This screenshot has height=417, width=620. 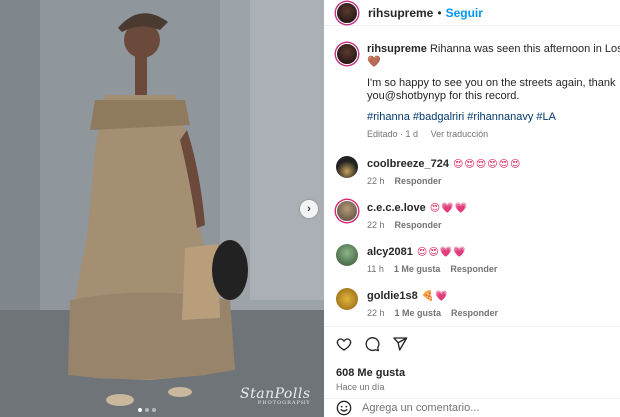 What do you see at coordinates (344, 408) in the screenshot?
I see `smiley-icon` at bounding box center [344, 408].